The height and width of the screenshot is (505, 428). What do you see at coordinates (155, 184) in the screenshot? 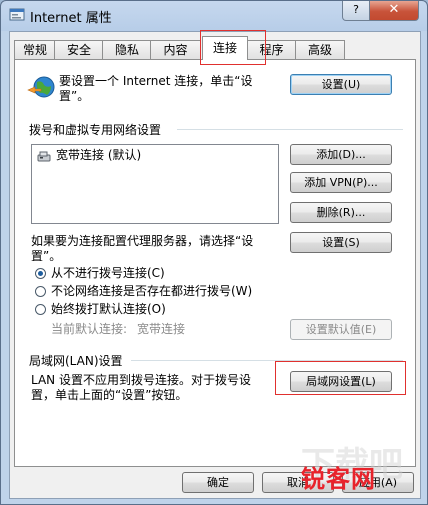
I see `connection-list: 宽带连接 (默认)` at bounding box center [155, 184].